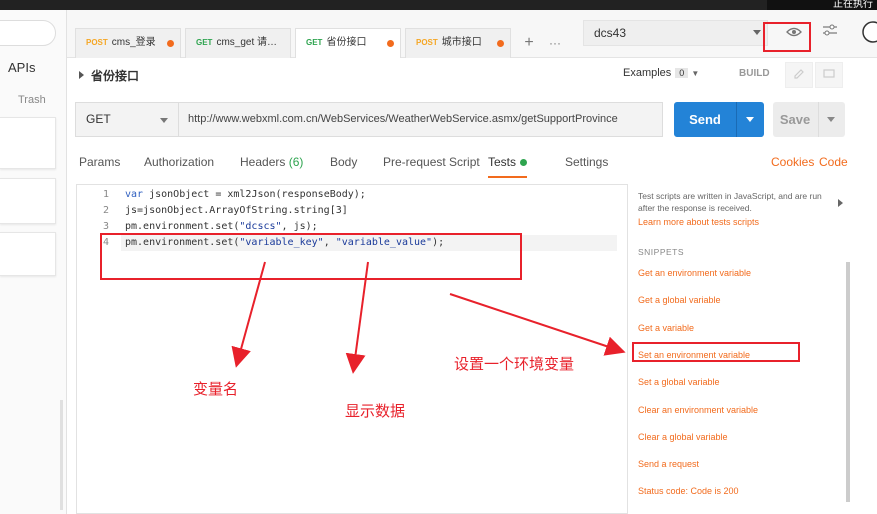  Describe the element at coordinates (216, 389) in the screenshot. I see `annotation-variable-name: 变量名` at that location.